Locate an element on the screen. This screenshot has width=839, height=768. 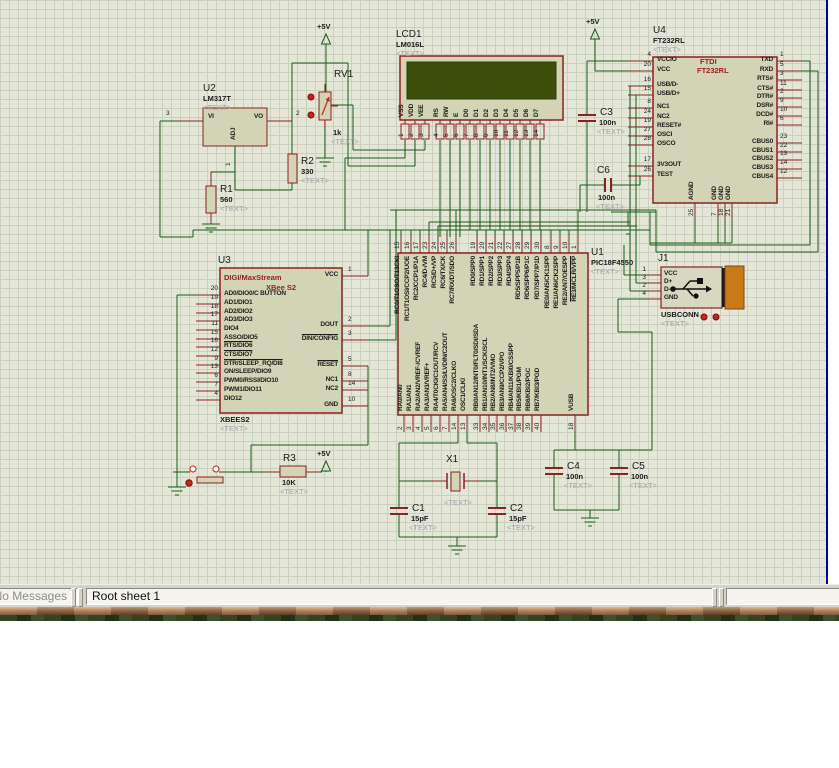
label: D6 is located at coordinates (526, 113).